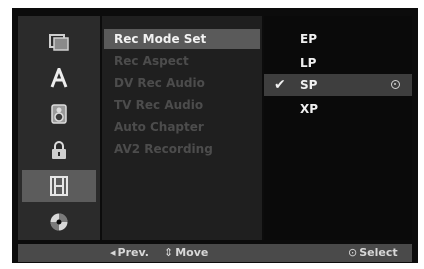 Image resolution: width=424 pixels, height=269 pixels. I want to click on lock-icon, so click(59, 150).